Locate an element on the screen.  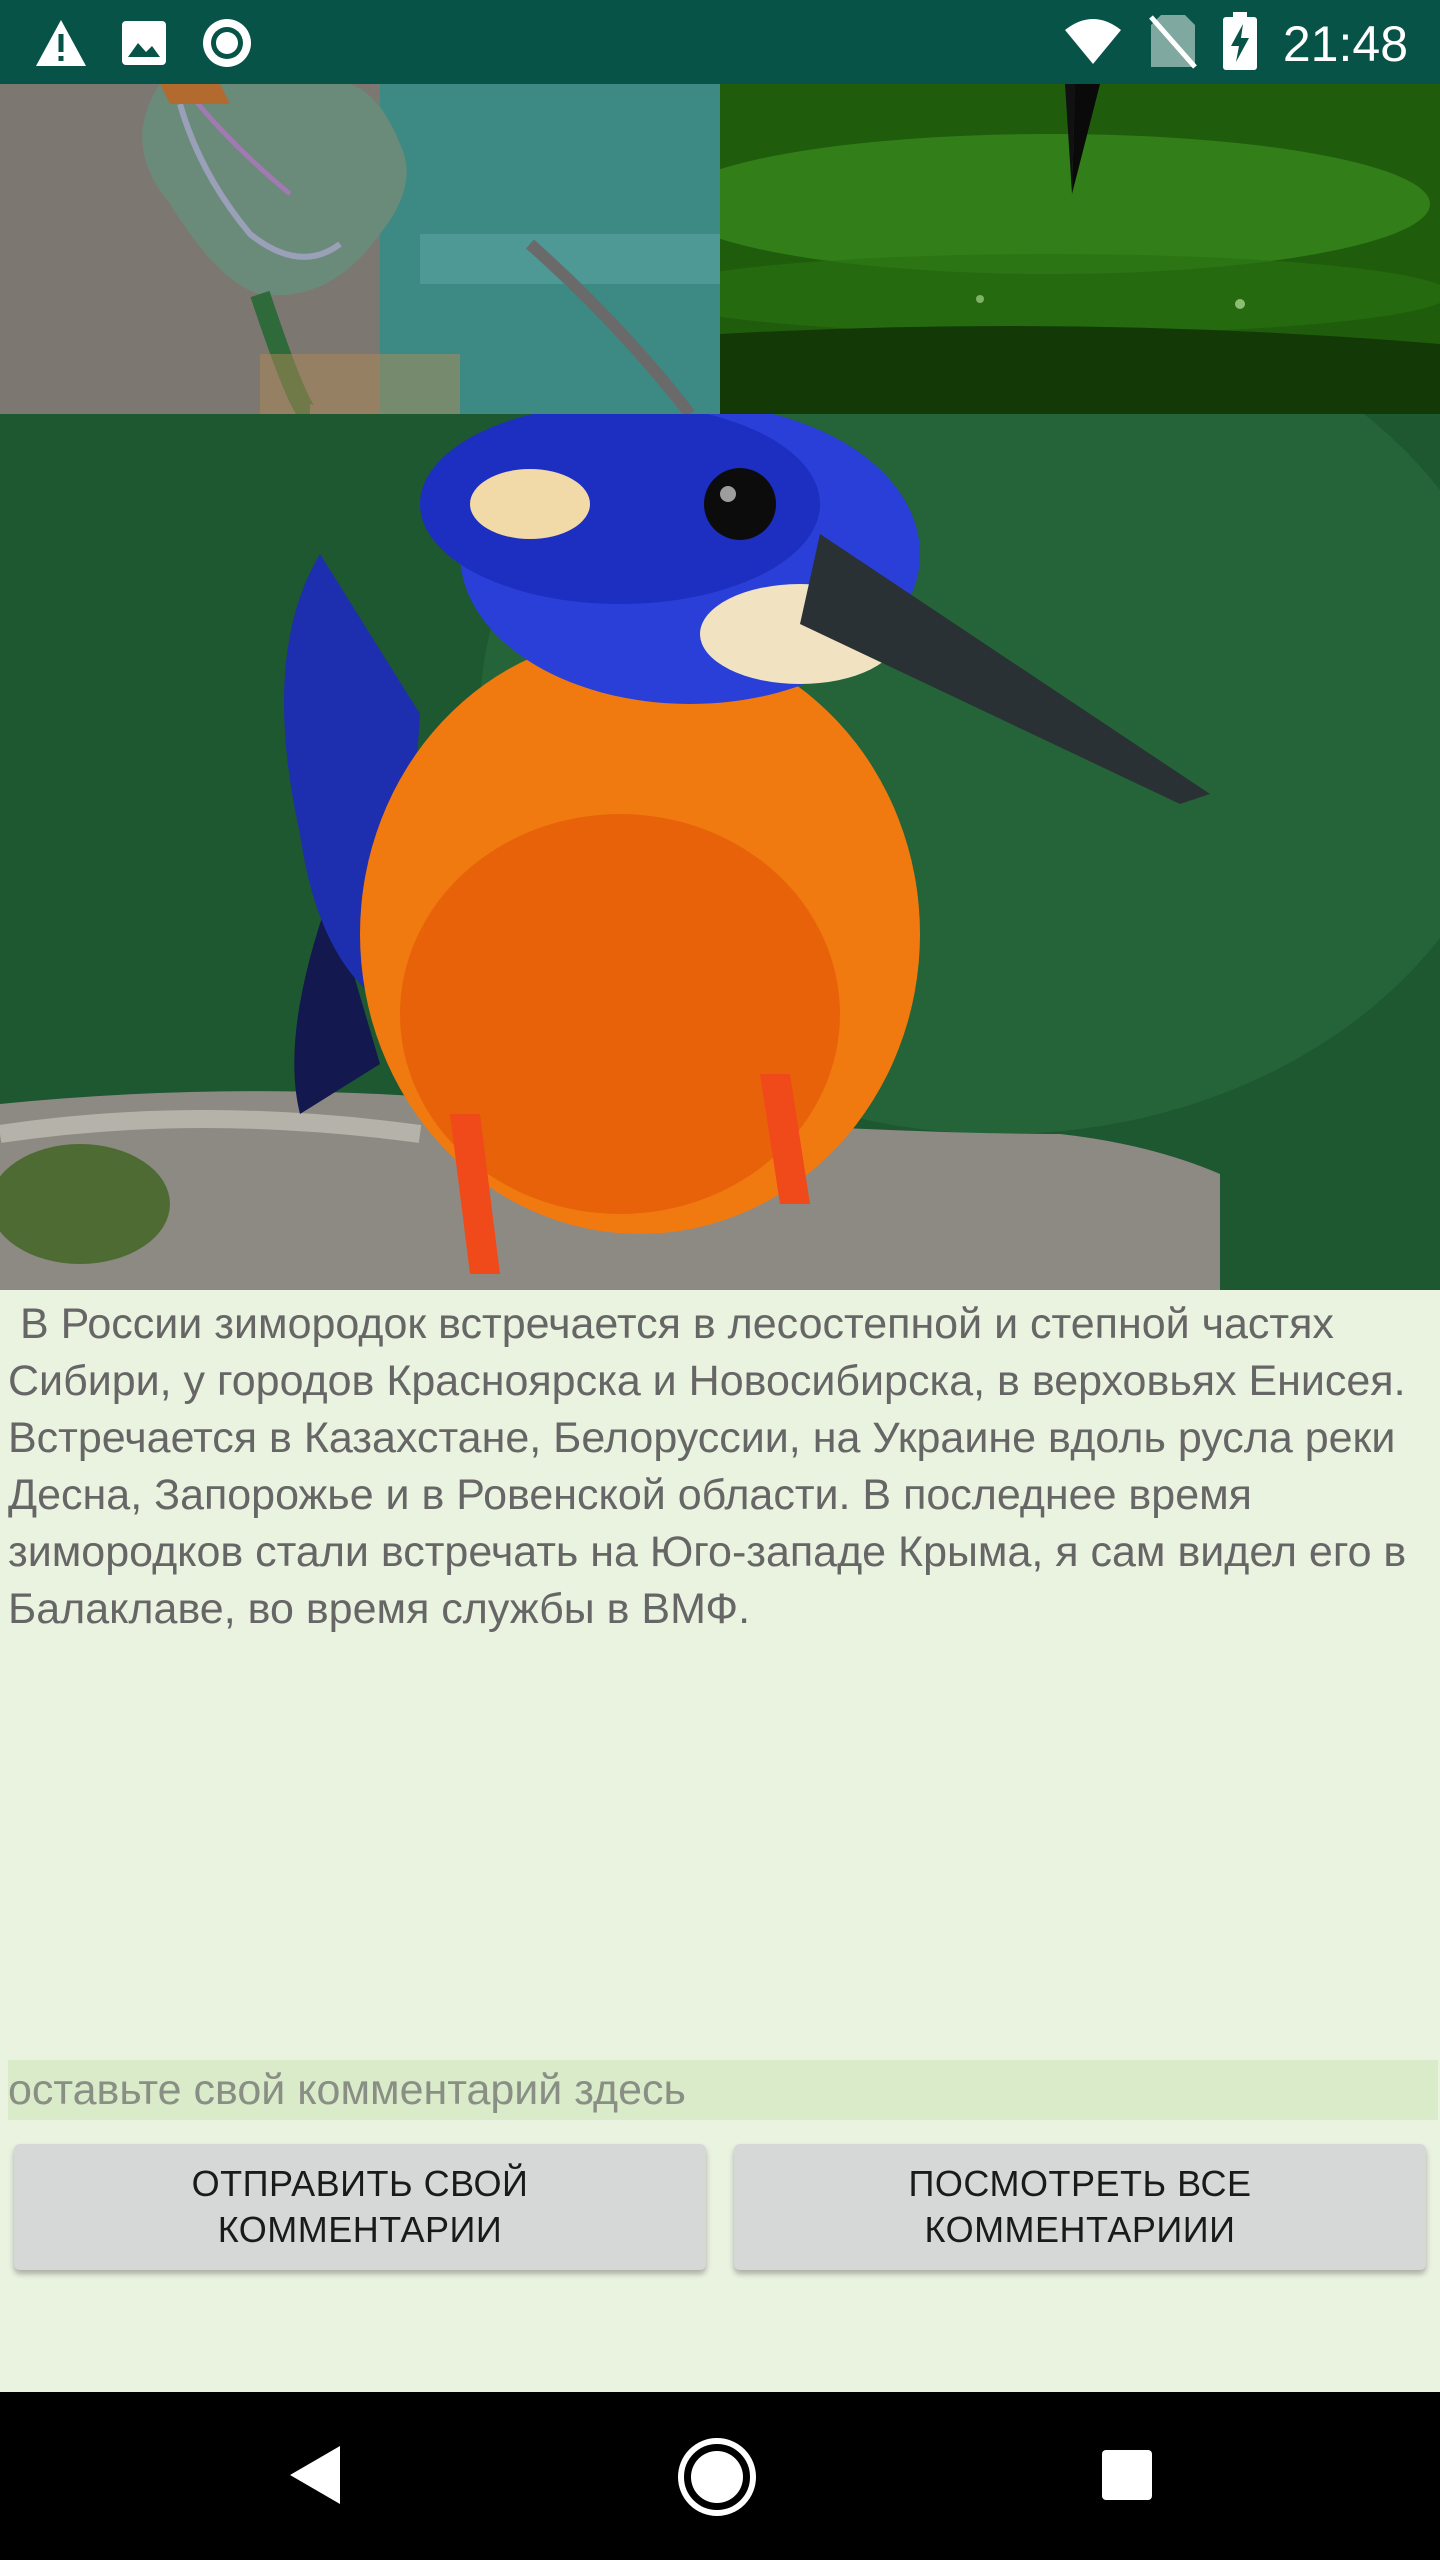
navigation-bar is located at coordinates (720, 2476).